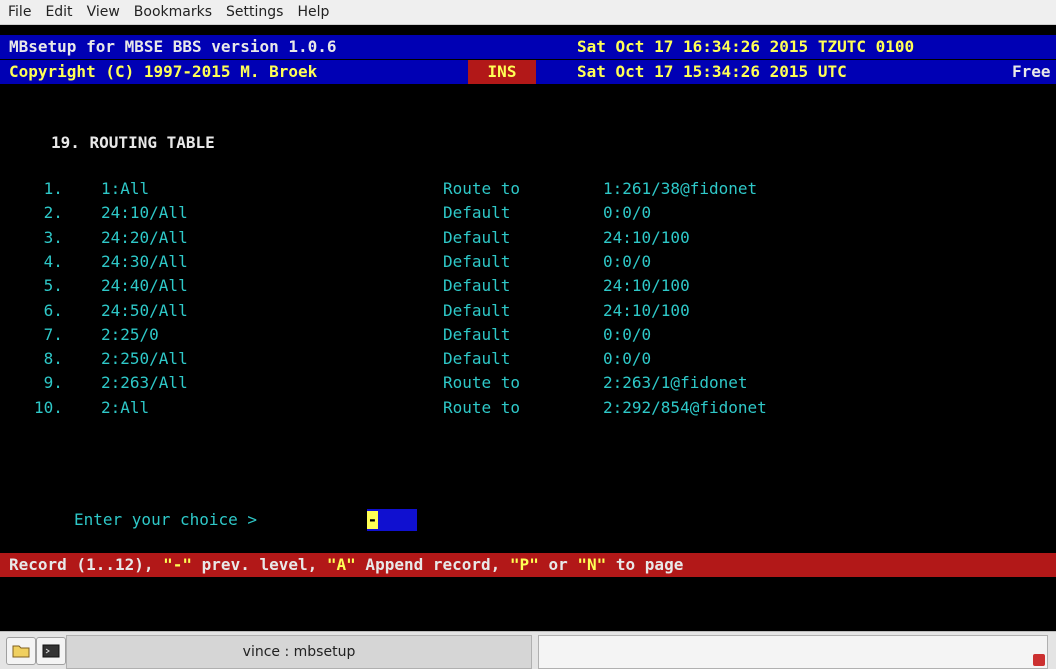 The height and width of the screenshot is (669, 1056). I want to click on route-target: 2:263/1@fidonet, so click(675, 383).